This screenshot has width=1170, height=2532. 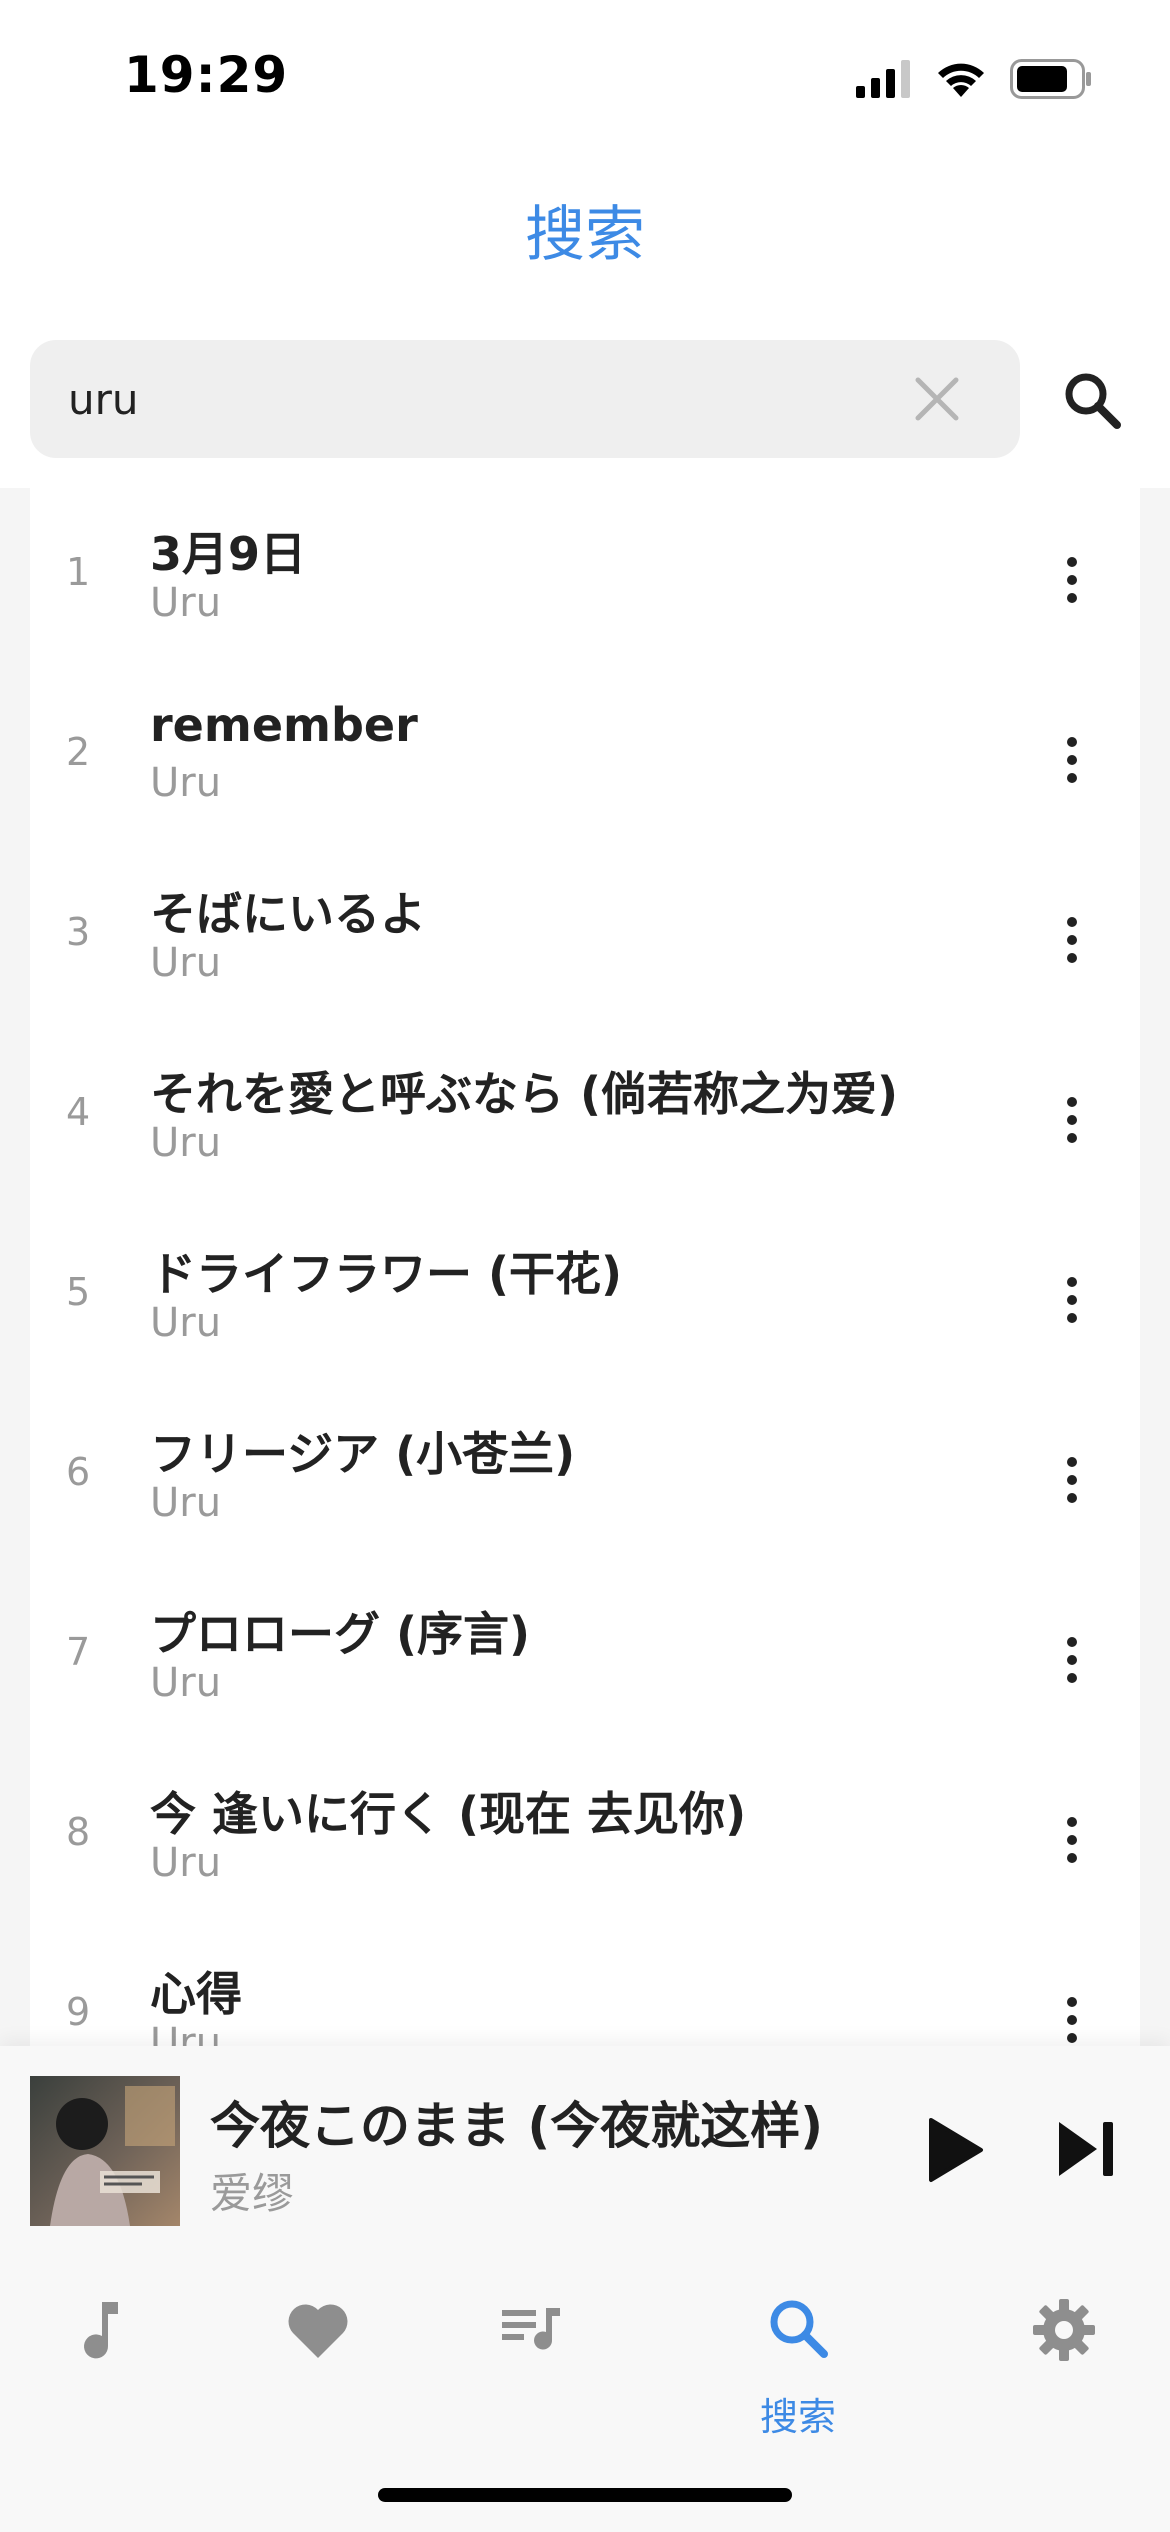 What do you see at coordinates (585, 578) in the screenshot?
I see `list-item: 1 3月9日 Uru` at bounding box center [585, 578].